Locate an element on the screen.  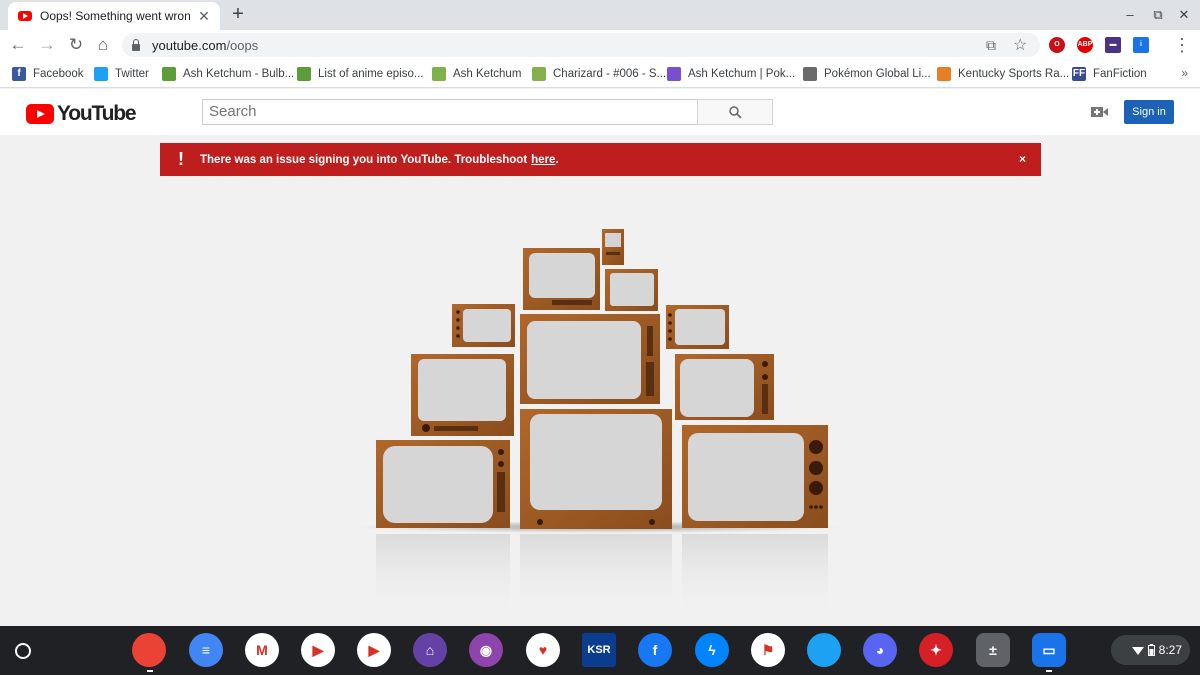
facebook-app: f is located at coordinates (655, 650).